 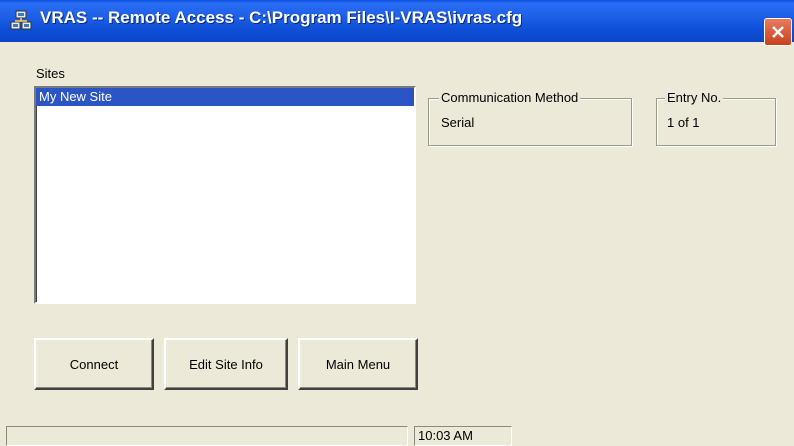 What do you see at coordinates (510, 97) in the screenshot?
I see `communication-method-label: Communication Method` at bounding box center [510, 97].